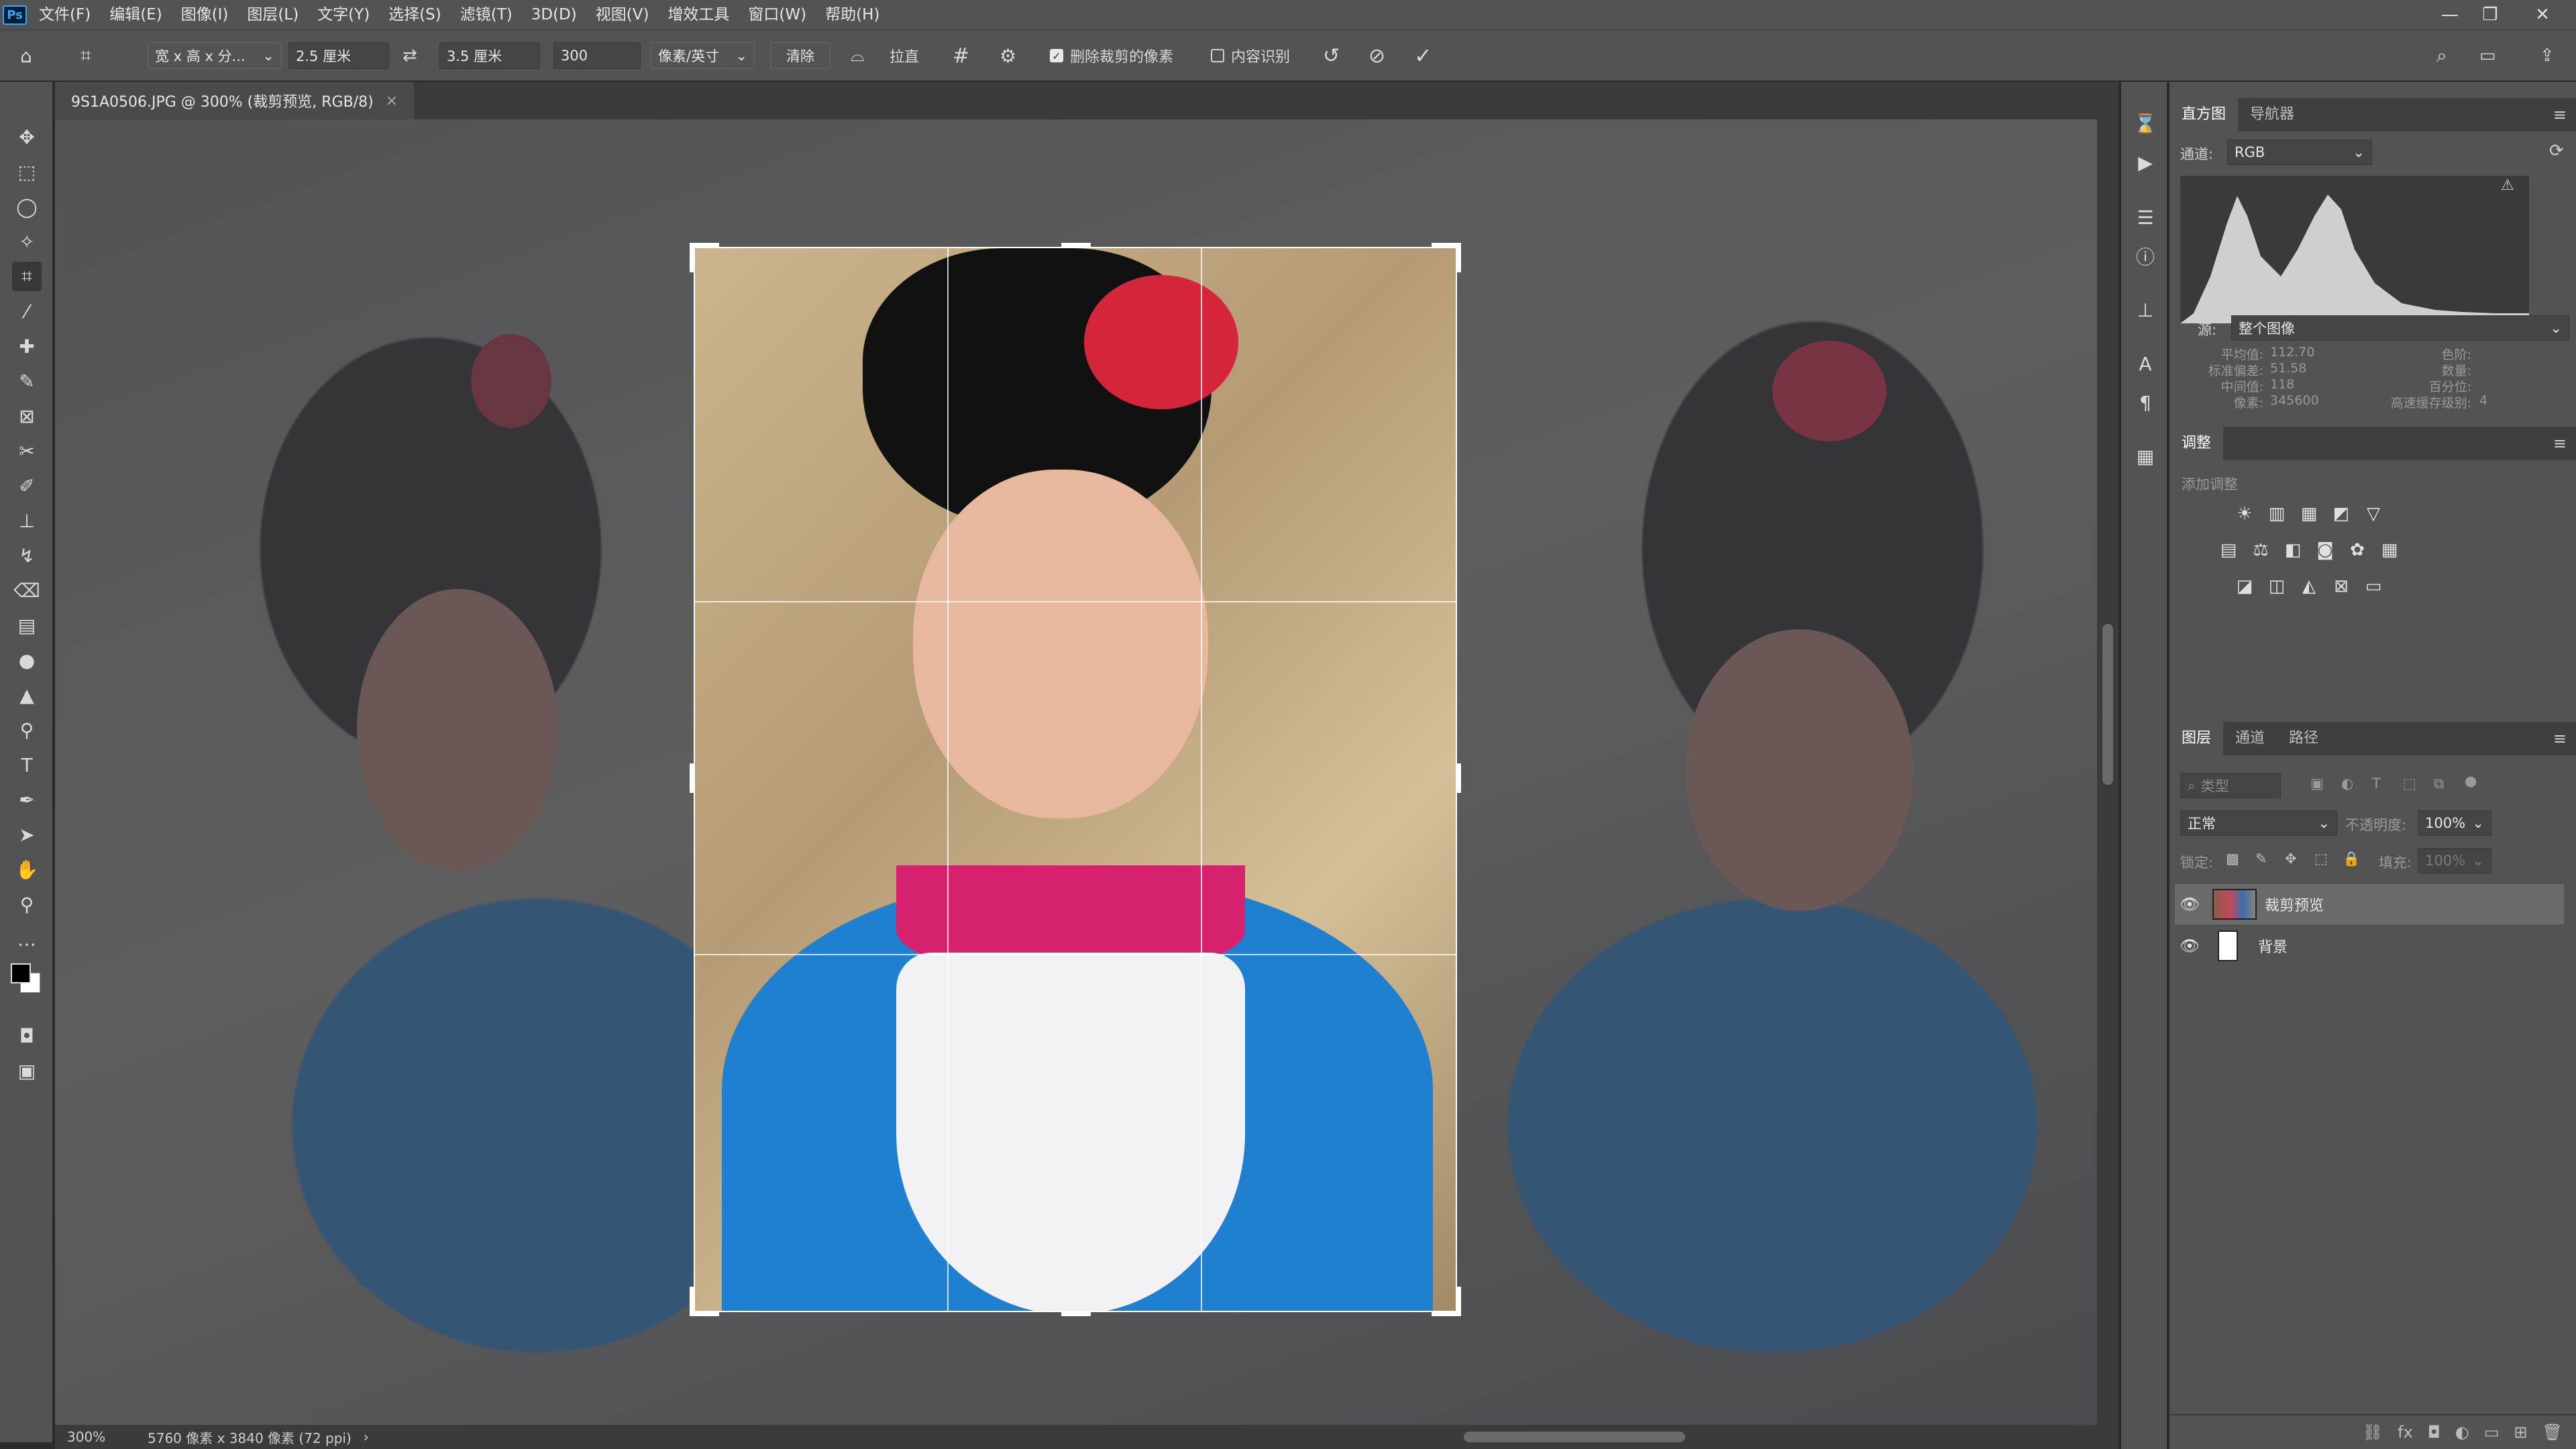 The width and height of the screenshot is (2576, 1449). I want to click on horizontal-scrollbar-thumb, so click(1574, 1437).